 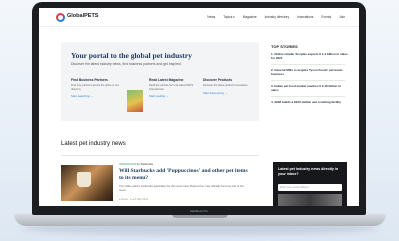 I want to click on cup-image, so click(x=84, y=179).